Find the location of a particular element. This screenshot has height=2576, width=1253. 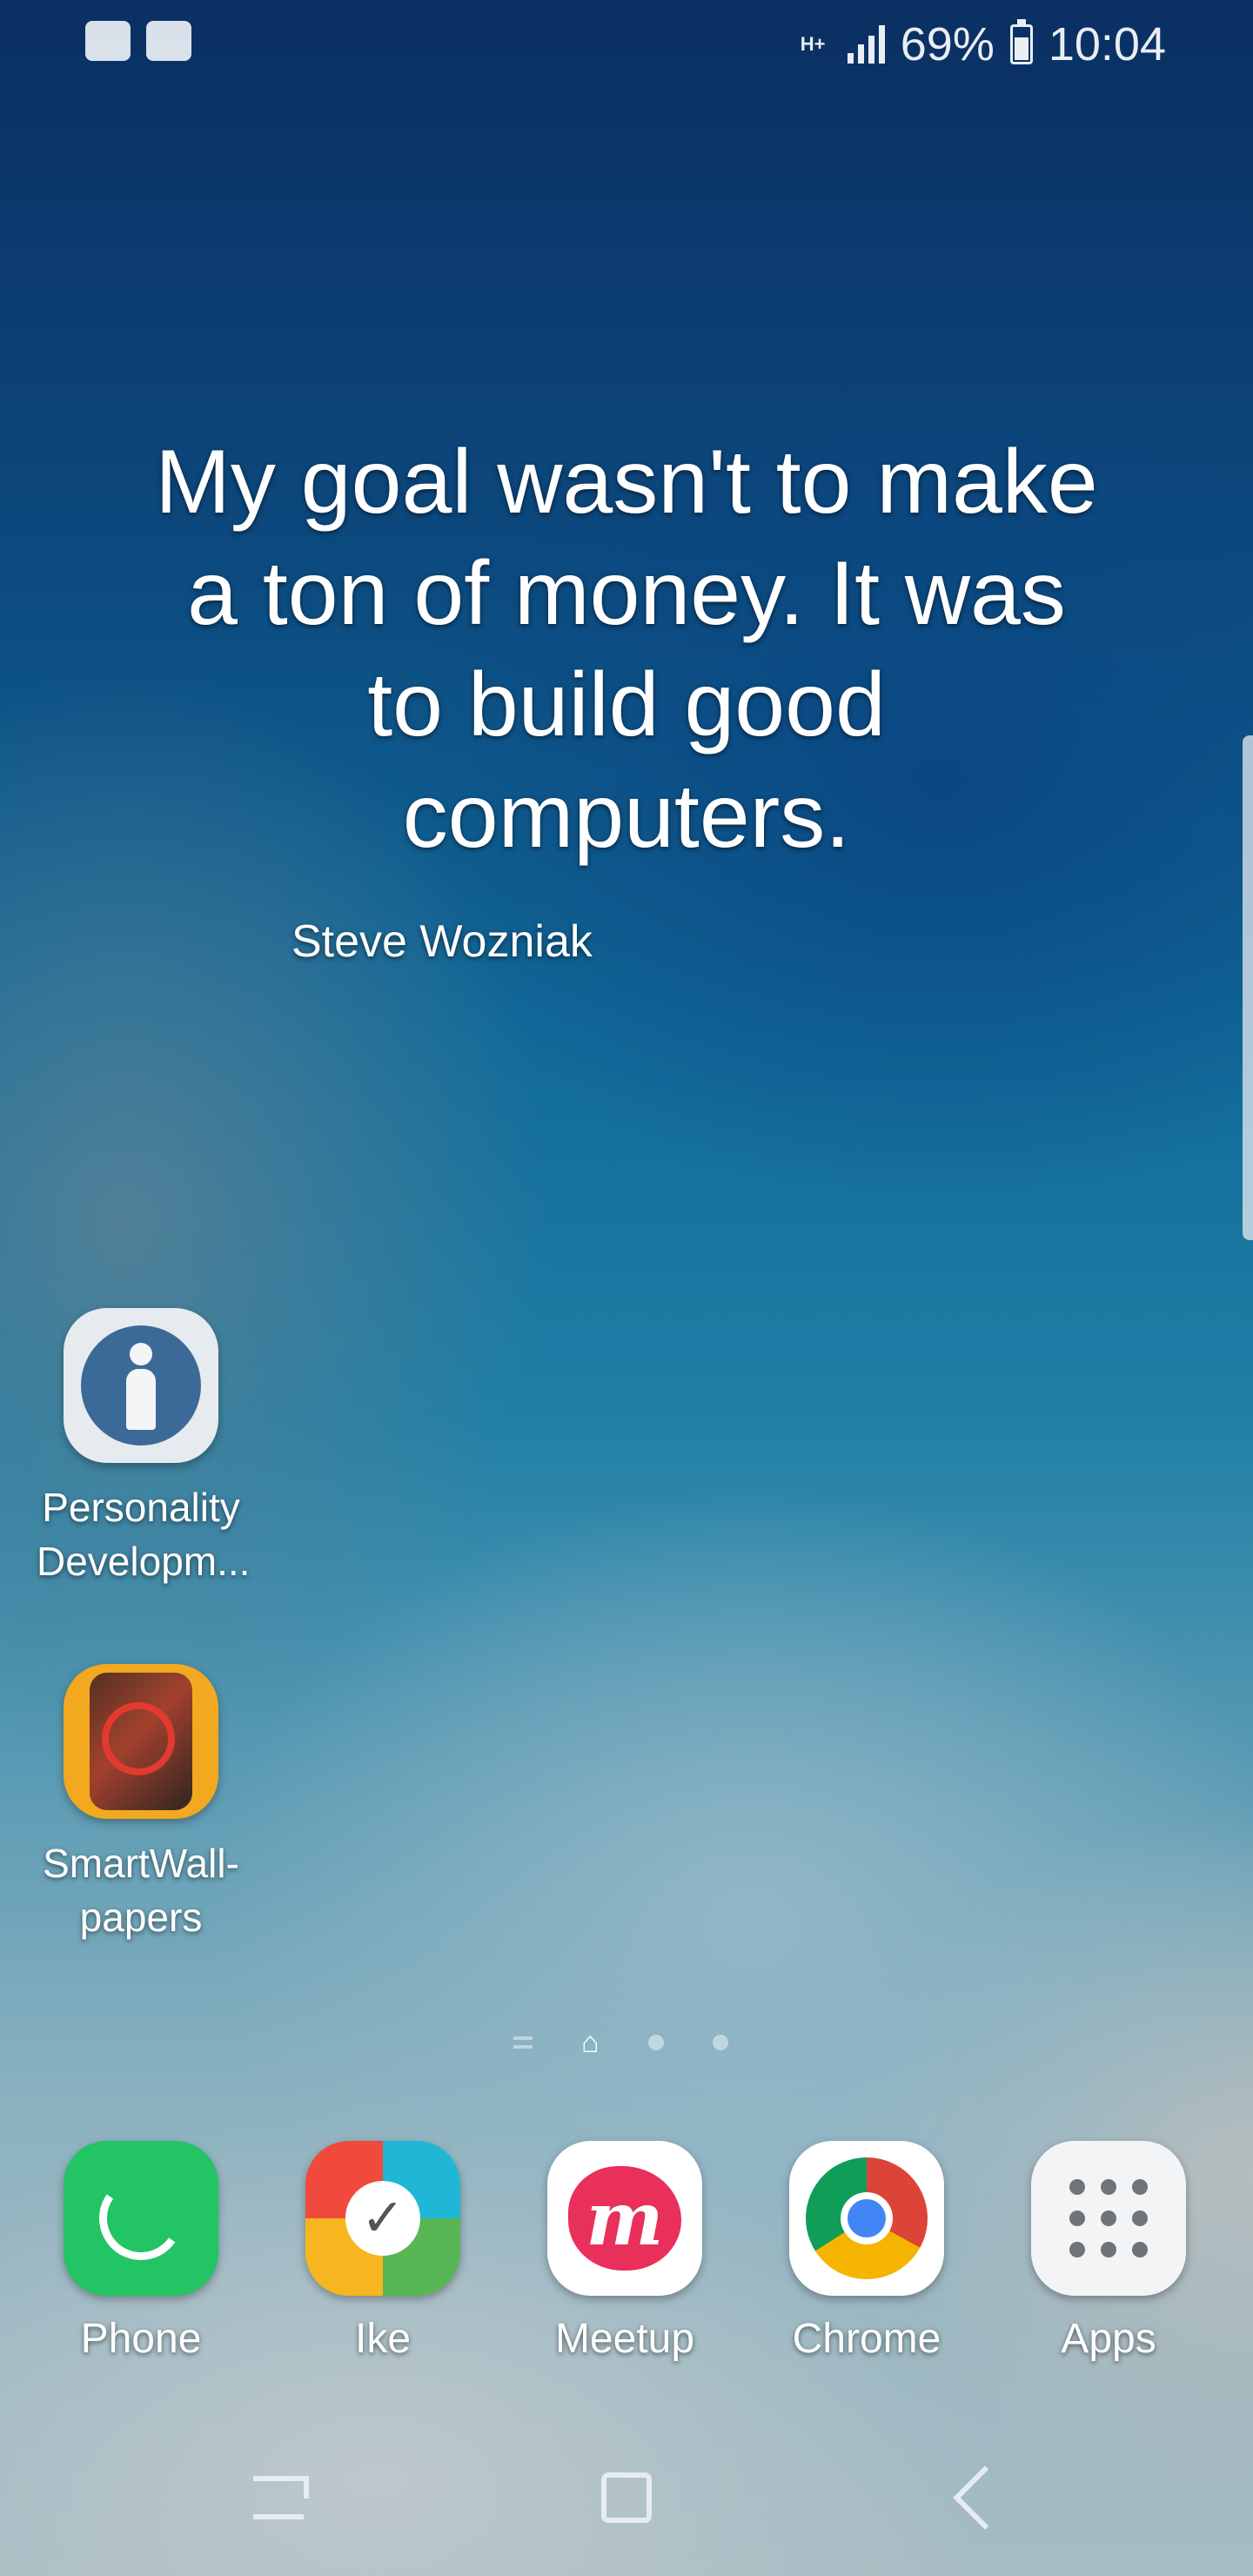

back-button is located at coordinates (977, 2498).